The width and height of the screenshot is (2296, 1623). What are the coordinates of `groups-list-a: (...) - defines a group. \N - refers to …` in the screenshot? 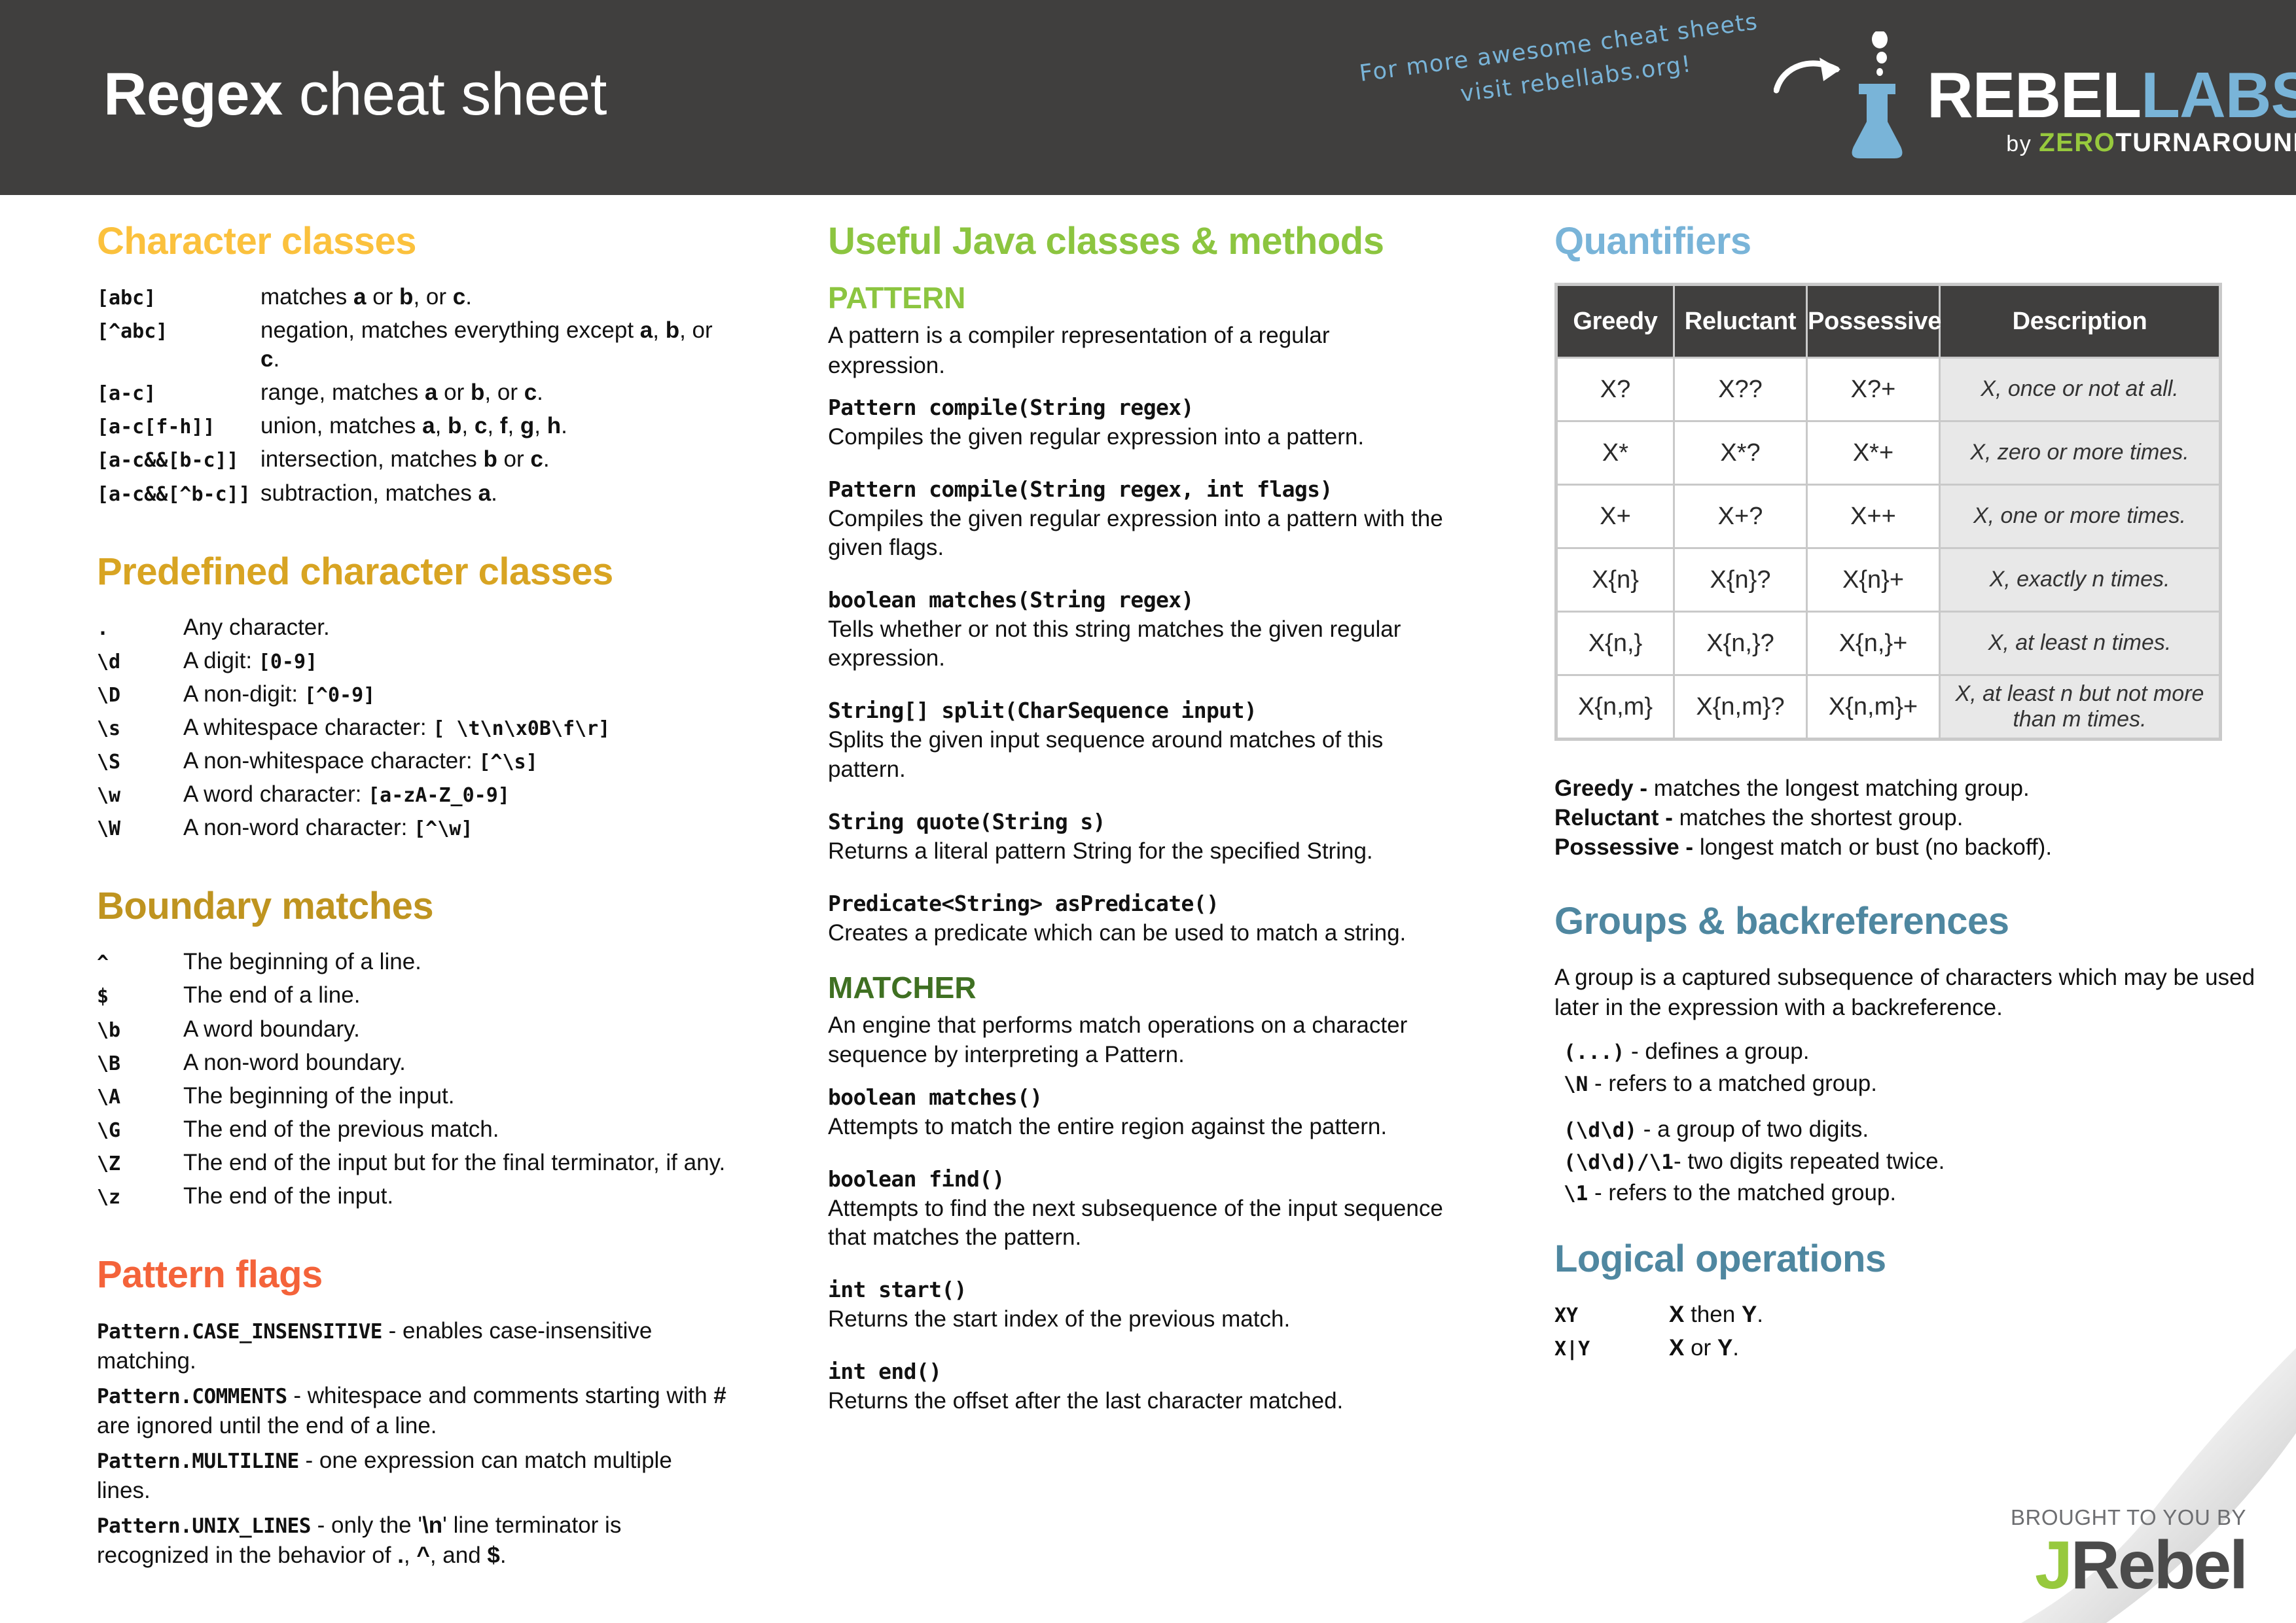 It's located at (1918, 1067).